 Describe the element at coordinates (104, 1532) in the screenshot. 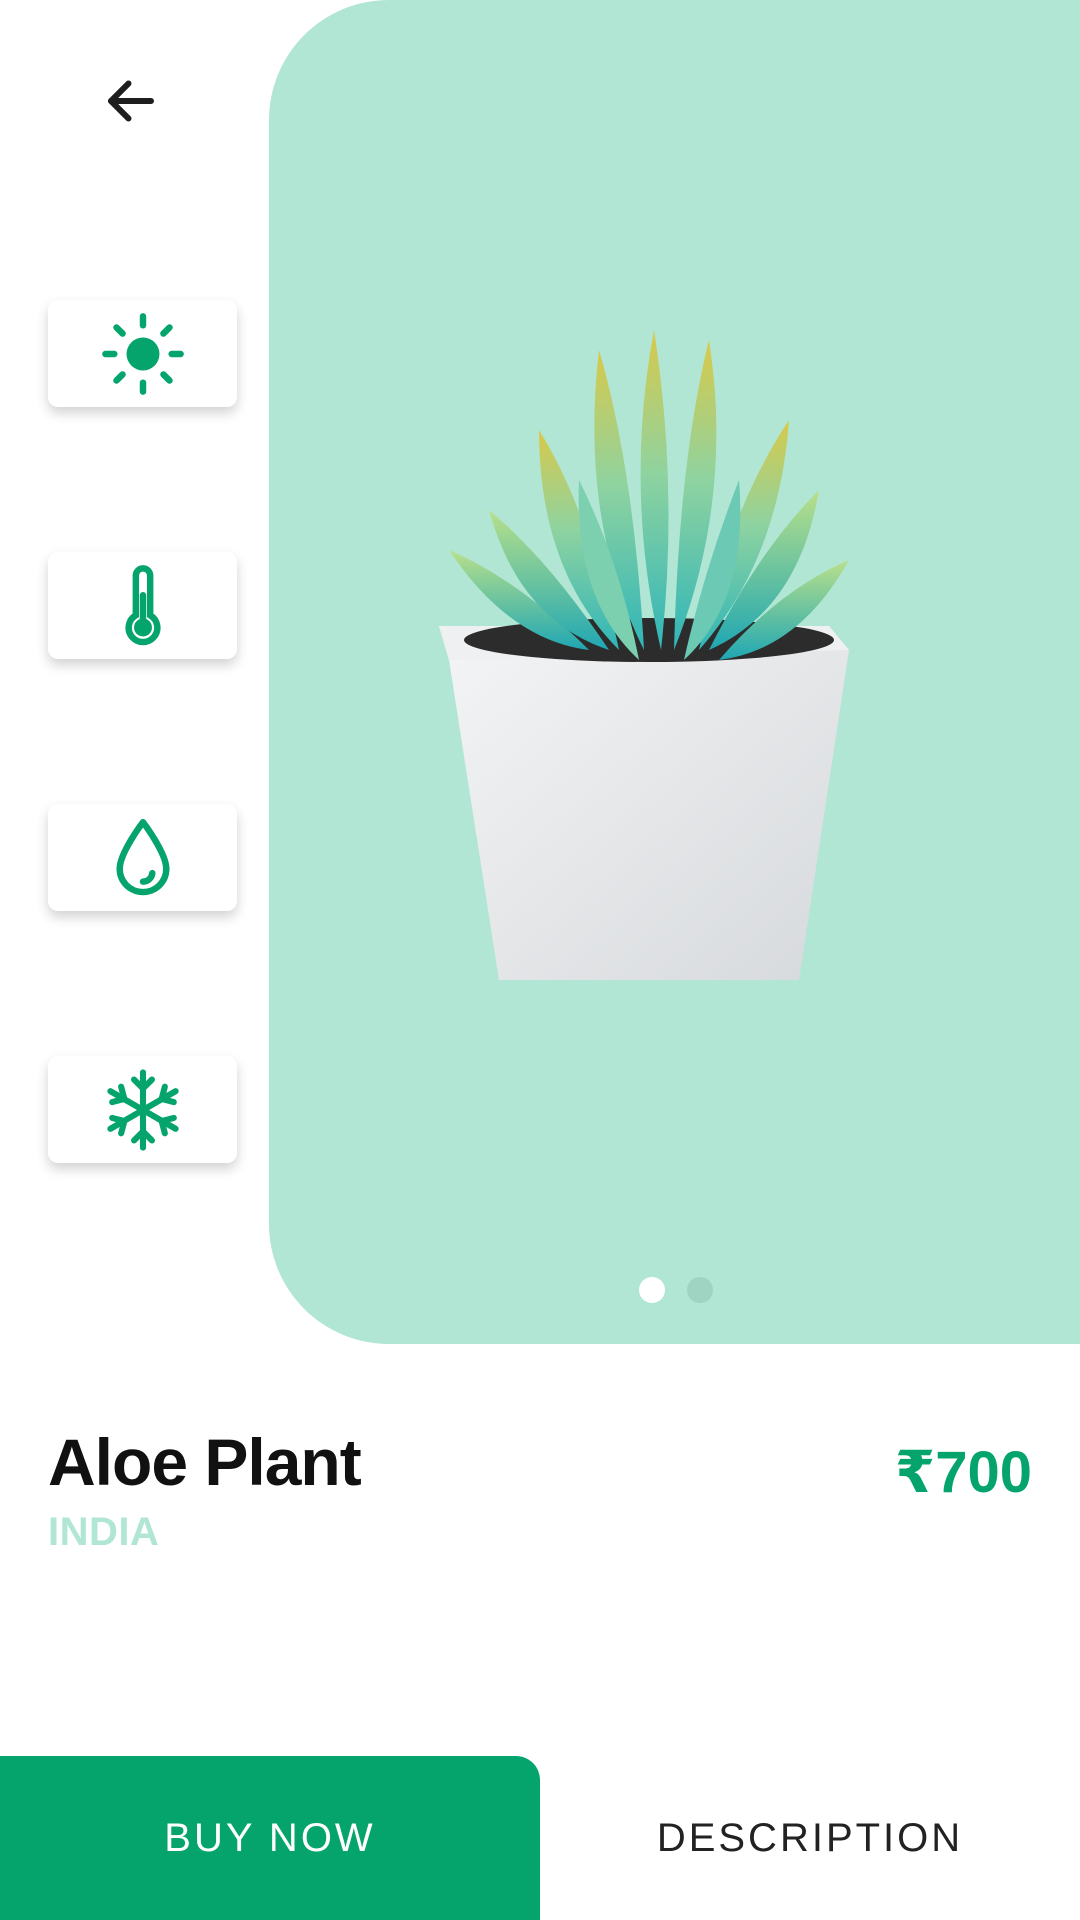

I see `product-origin: INDIA` at that location.